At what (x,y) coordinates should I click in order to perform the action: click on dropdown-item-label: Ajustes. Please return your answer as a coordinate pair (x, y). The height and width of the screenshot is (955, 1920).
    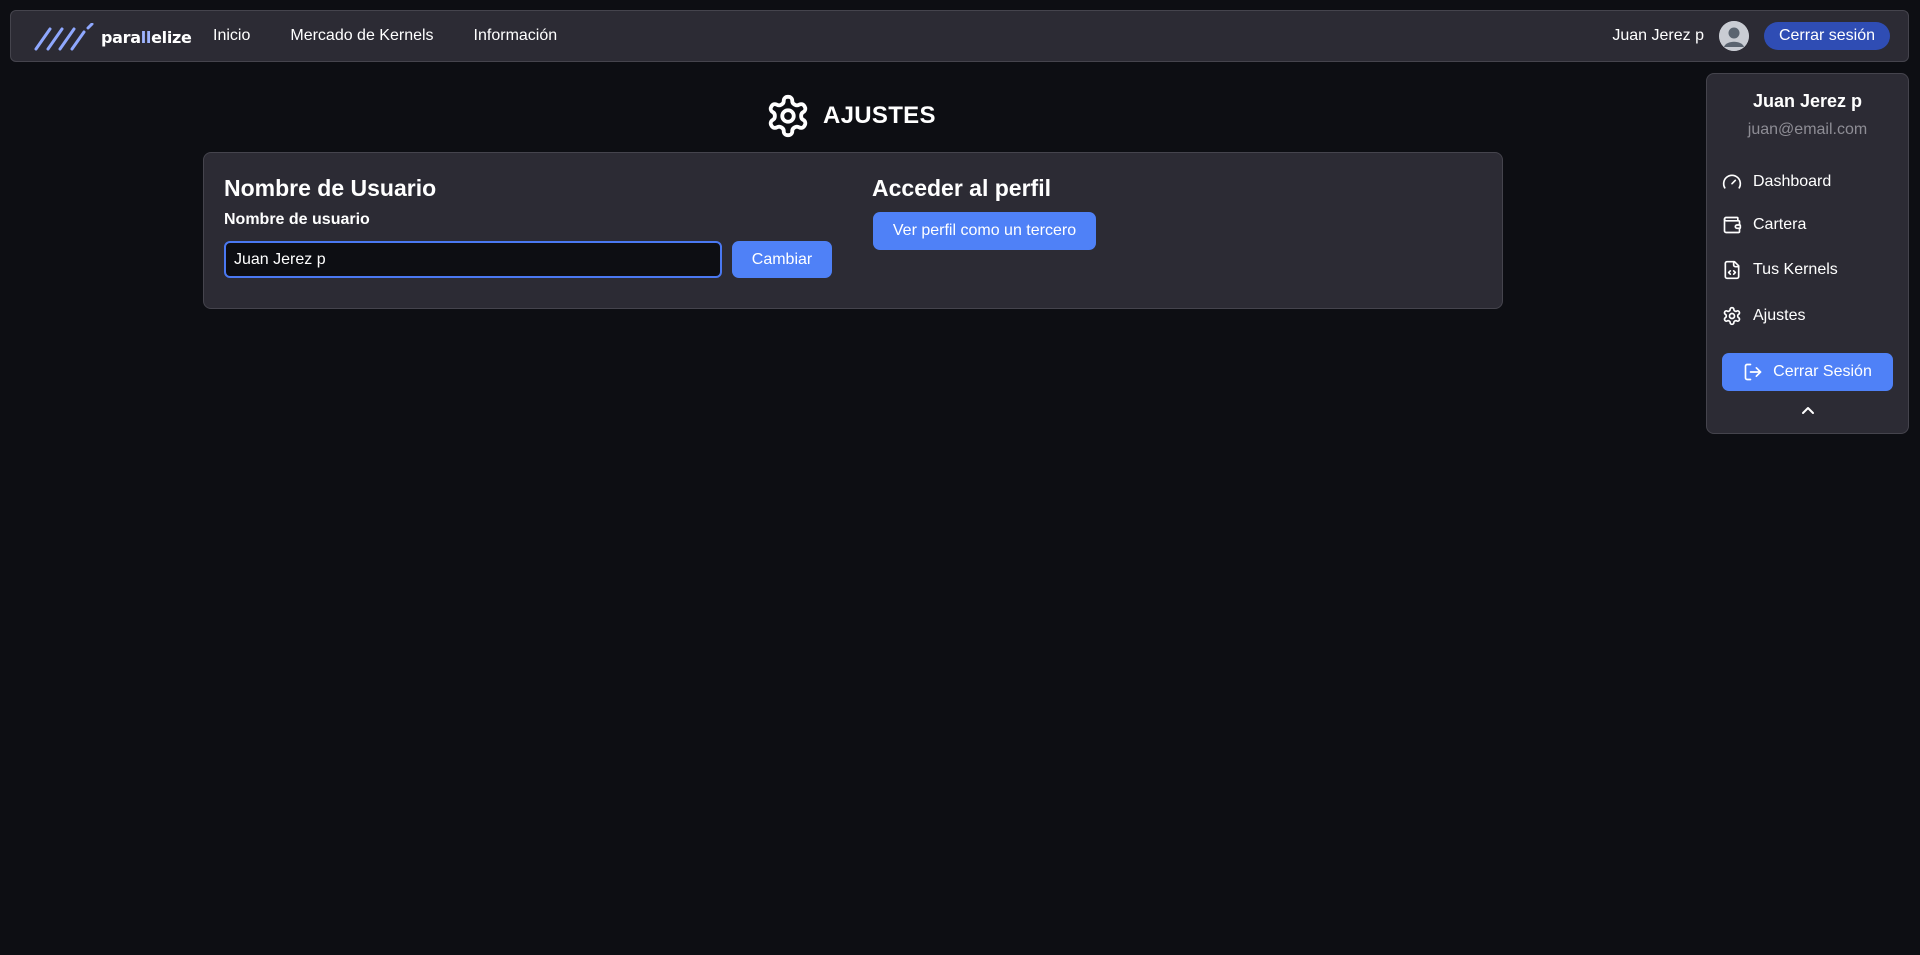
    Looking at the image, I should click on (1779, 315).